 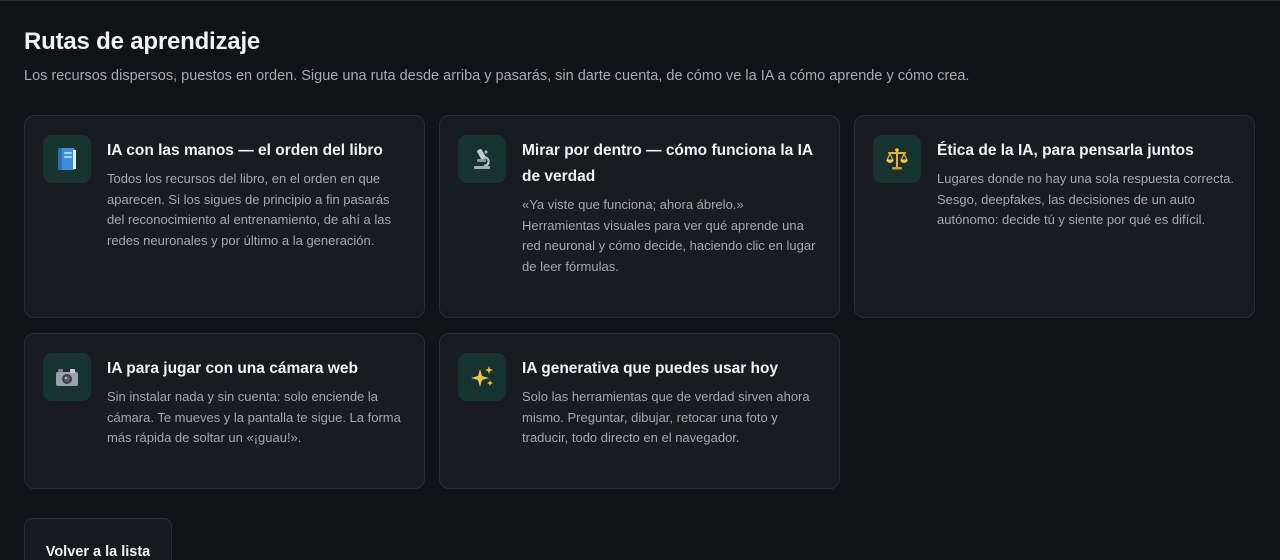 I want to click on sparkles-icon, so click(x=482, y=377).